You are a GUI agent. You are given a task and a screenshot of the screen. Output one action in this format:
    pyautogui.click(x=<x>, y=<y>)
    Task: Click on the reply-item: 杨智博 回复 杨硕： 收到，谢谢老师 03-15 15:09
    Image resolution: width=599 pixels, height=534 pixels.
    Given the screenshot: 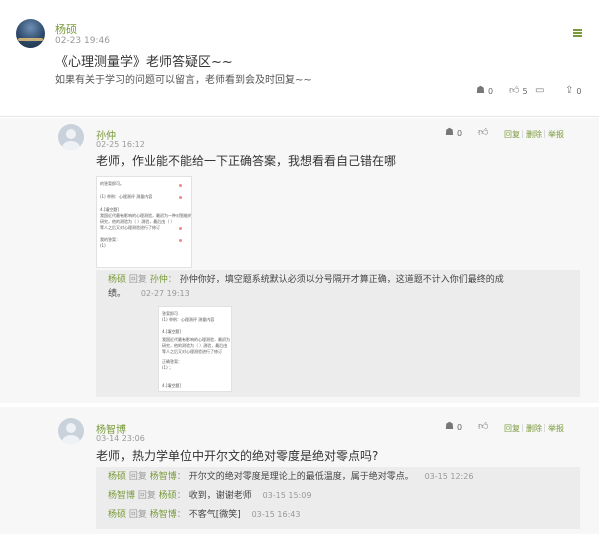 What is the action you would take?
    pyautogui.click(x=209, y=496)
    